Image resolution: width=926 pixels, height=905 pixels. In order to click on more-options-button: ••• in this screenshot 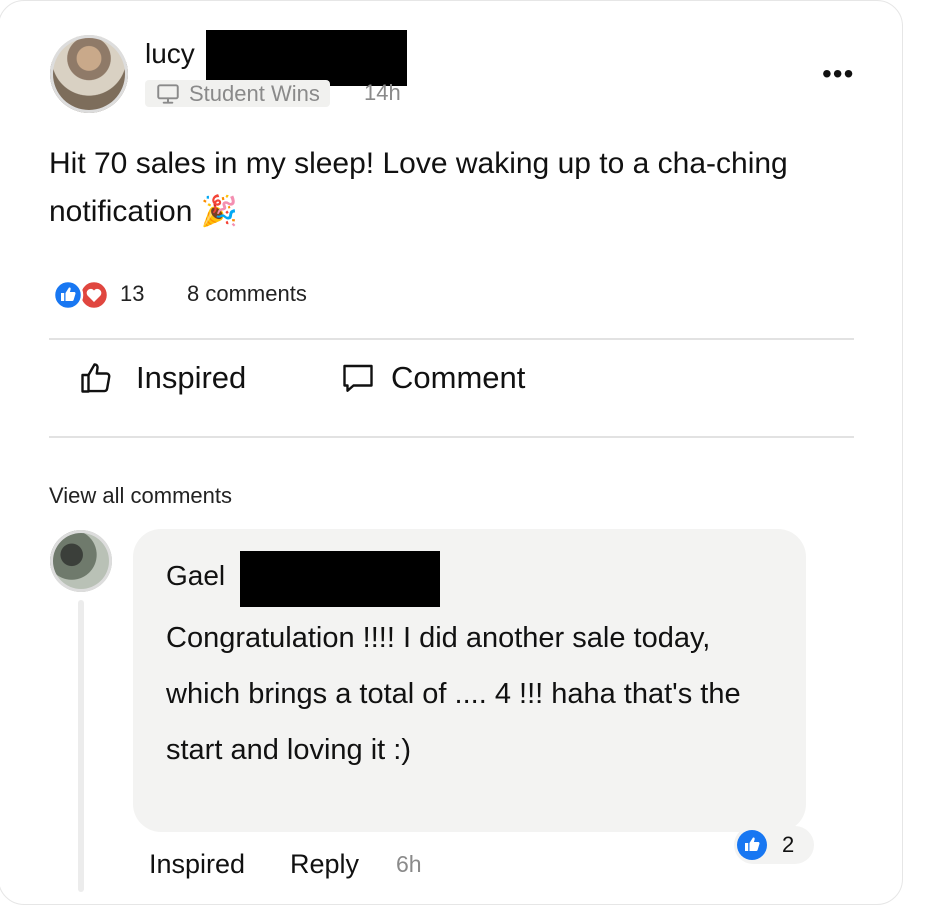, I will do `click(838, 74)`.